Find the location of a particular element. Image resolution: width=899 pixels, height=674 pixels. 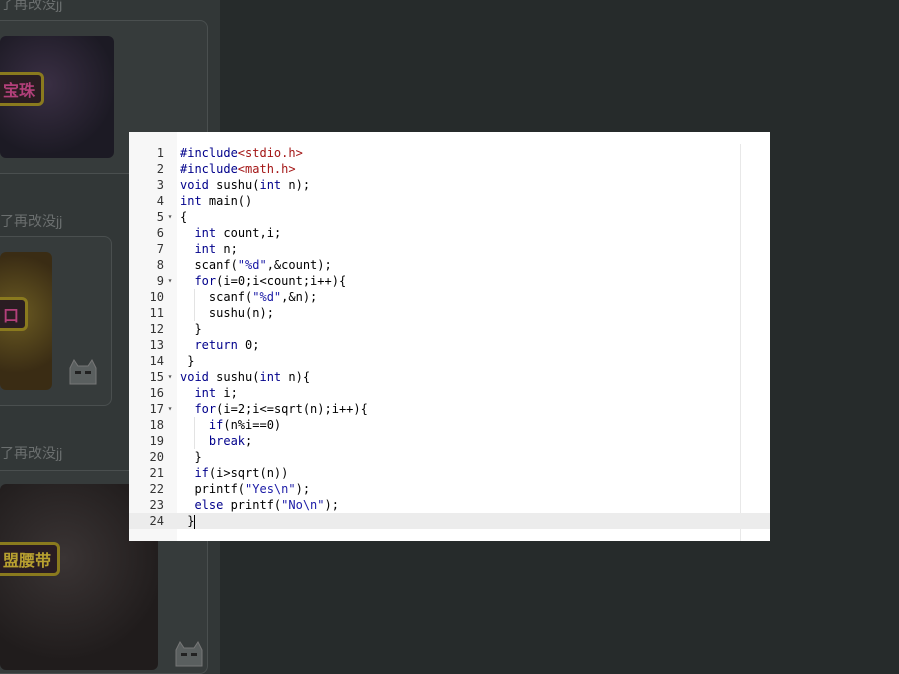

code-line: 14 } is located at coordinates (449, 361).